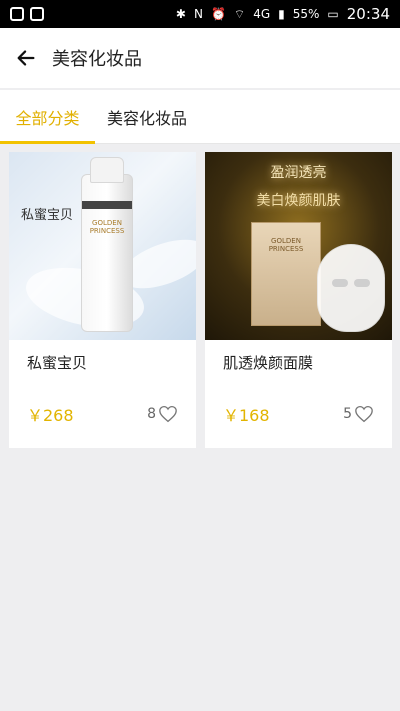 The width and height of the screenshot is (400, 711). I want to click on nfc-icon: N, so click(198, 14).